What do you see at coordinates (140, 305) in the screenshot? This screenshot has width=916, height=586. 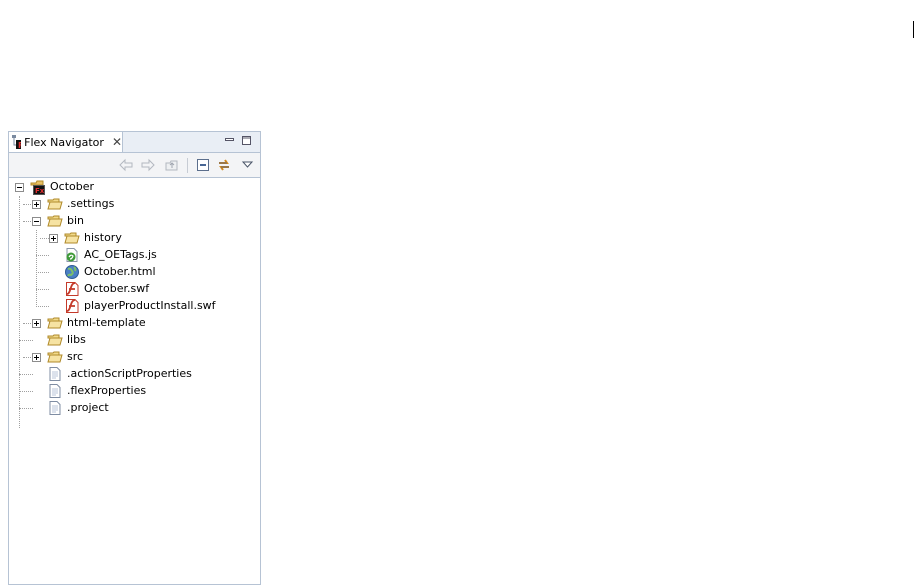 I see `tree-node-player-product-install: playerProductInstall.swf` at bounding box center [140, 305].